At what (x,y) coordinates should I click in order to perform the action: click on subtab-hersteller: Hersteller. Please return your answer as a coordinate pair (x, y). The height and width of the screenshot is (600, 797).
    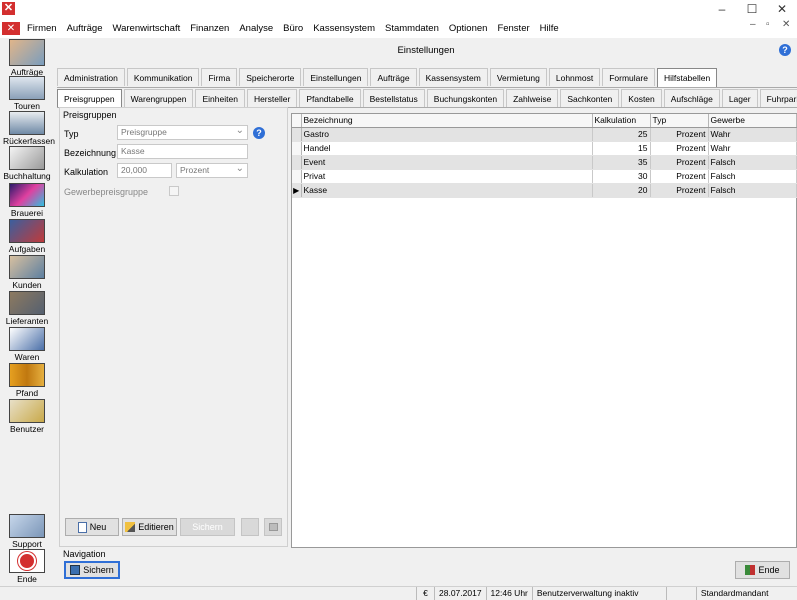
    Looking at the image, I should click on (272, 98).